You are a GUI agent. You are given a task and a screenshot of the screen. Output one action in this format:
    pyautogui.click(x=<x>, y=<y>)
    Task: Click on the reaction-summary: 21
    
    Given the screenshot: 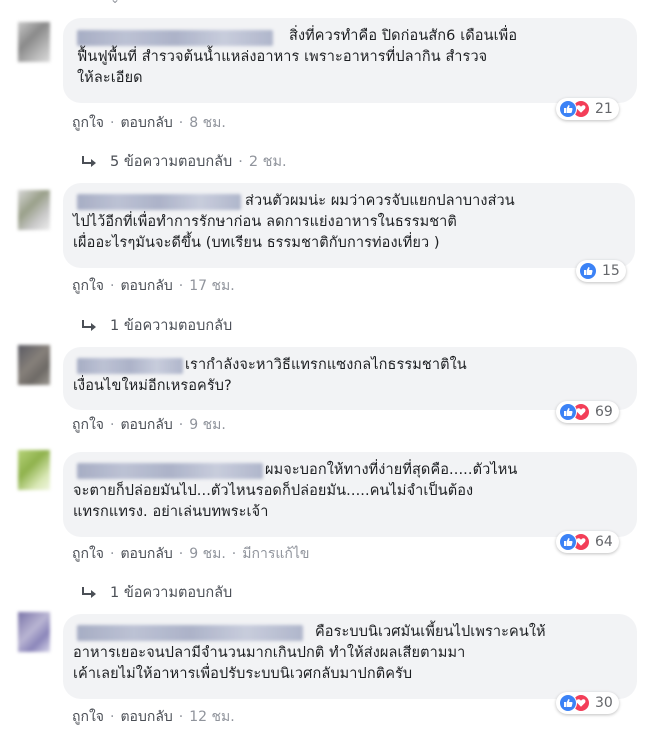 What is the action you would take?
    pyautogui.click(x=587, y=109)
    